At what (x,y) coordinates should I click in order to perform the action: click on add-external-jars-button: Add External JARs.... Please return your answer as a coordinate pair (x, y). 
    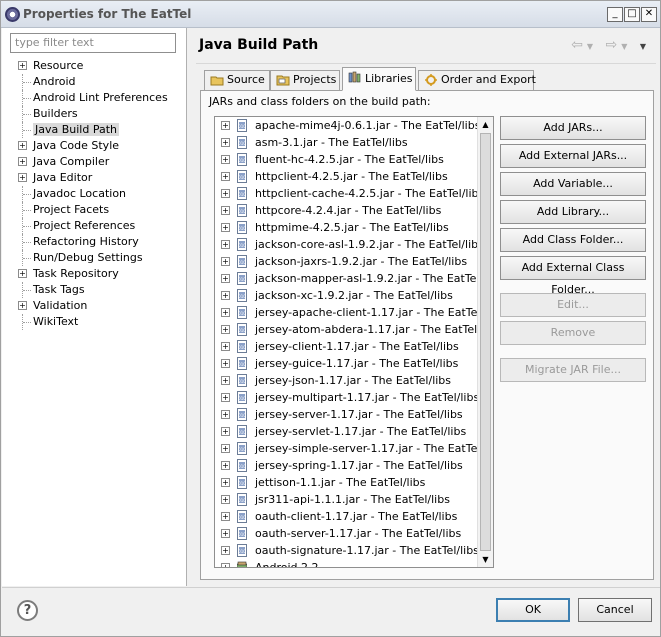
    Looking at the image, I should click on (573, 156).